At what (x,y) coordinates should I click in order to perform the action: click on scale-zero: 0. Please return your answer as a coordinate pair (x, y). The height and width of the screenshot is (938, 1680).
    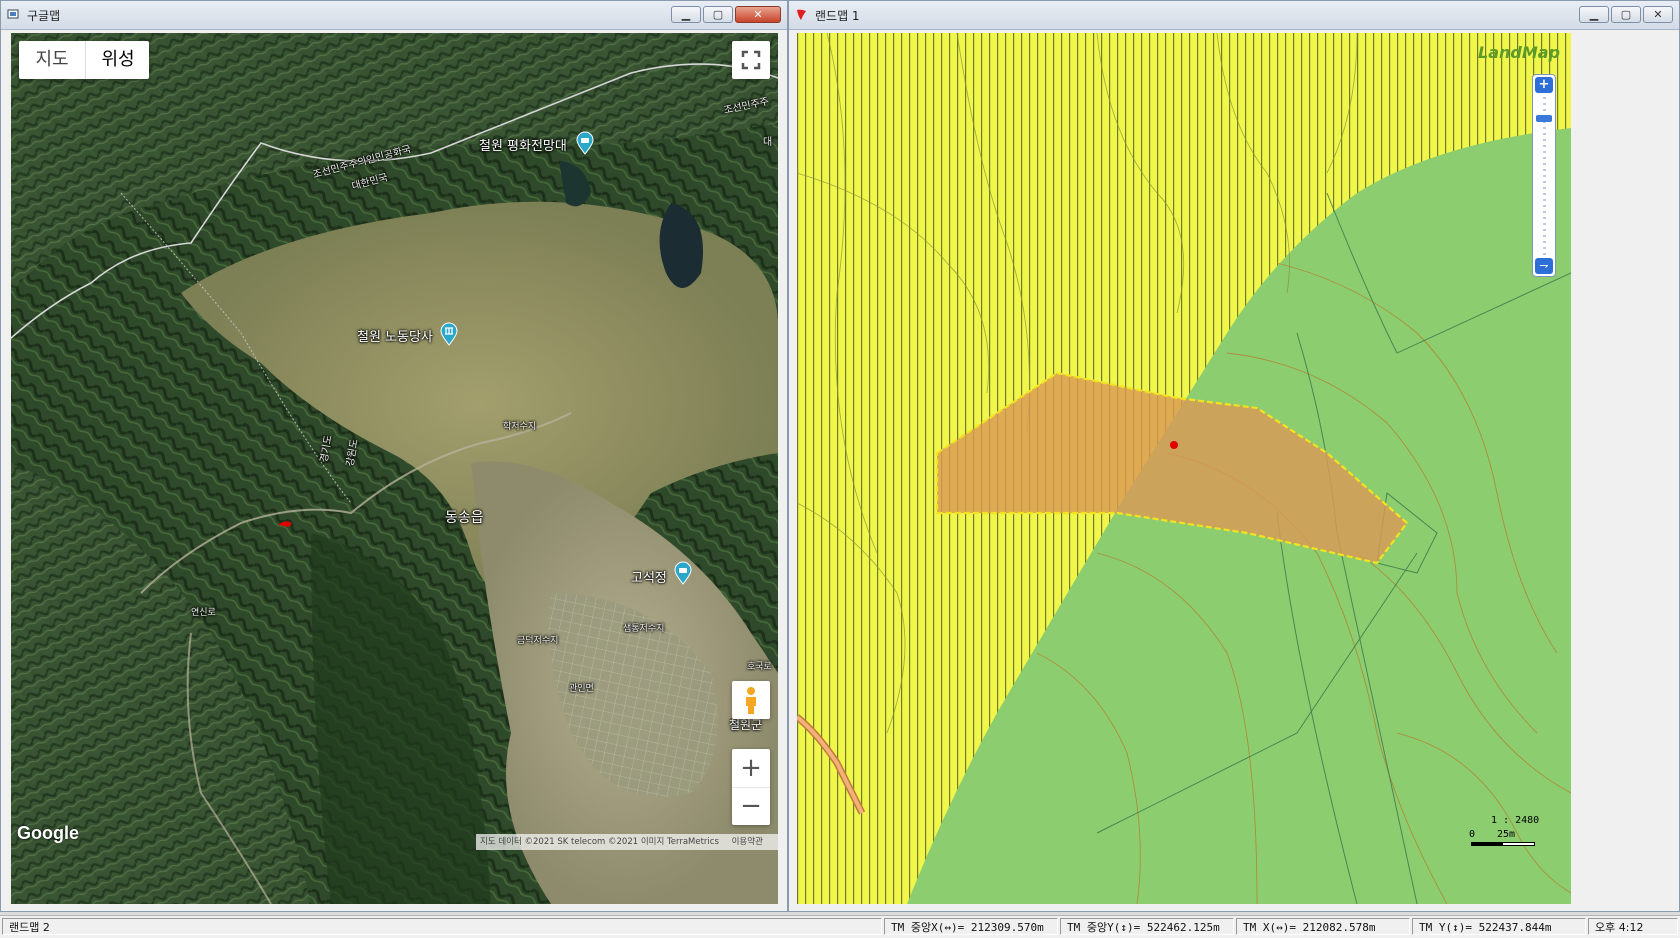
    Looking at the image, I should click on (1472, 834).